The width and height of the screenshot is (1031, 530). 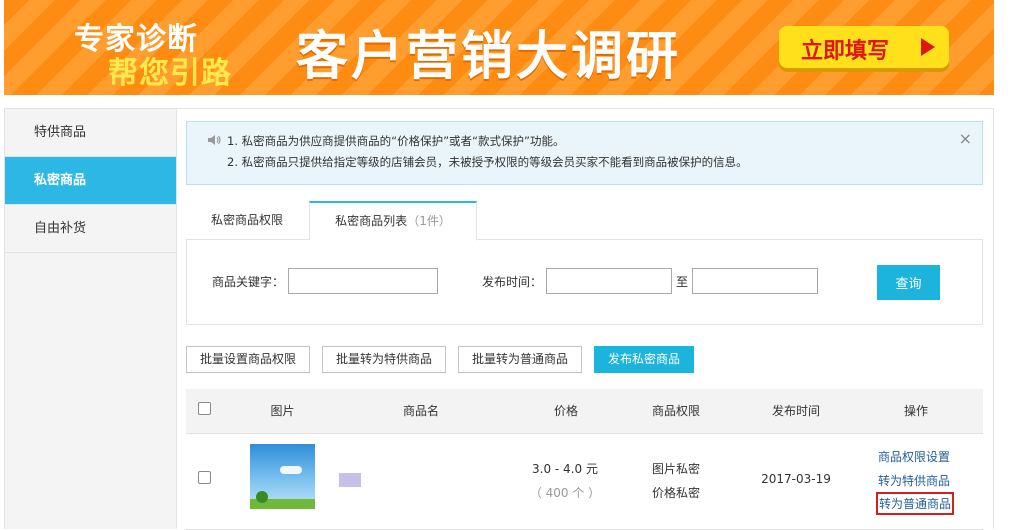 What do you see at coordinates (796, 479) in the screenshot?
I see `row-publish-time: 2017-03-19` at bounding box center [796, 479].